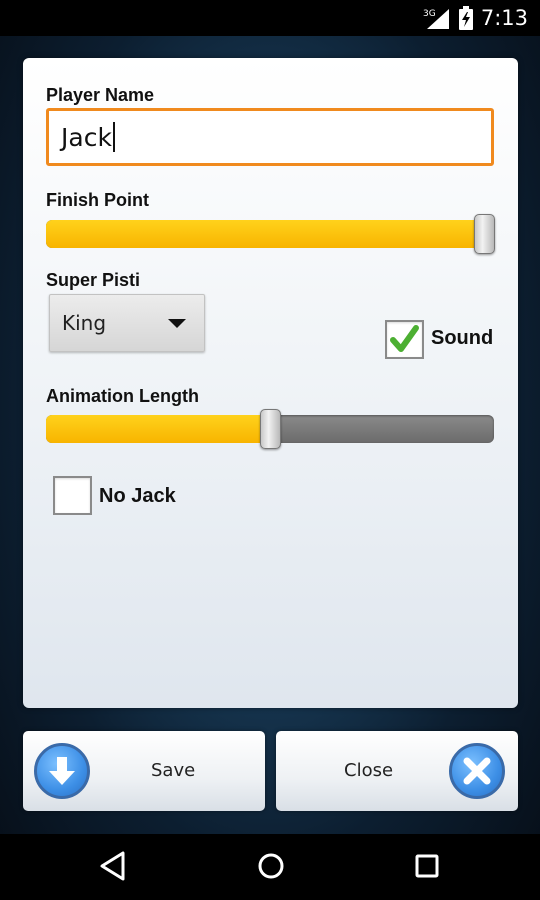 This screenshot has width=540, height=900. Describe the element at coordinates (127, 323) in the screenshot. I see `super-pisti-dropdown: King` at that location.